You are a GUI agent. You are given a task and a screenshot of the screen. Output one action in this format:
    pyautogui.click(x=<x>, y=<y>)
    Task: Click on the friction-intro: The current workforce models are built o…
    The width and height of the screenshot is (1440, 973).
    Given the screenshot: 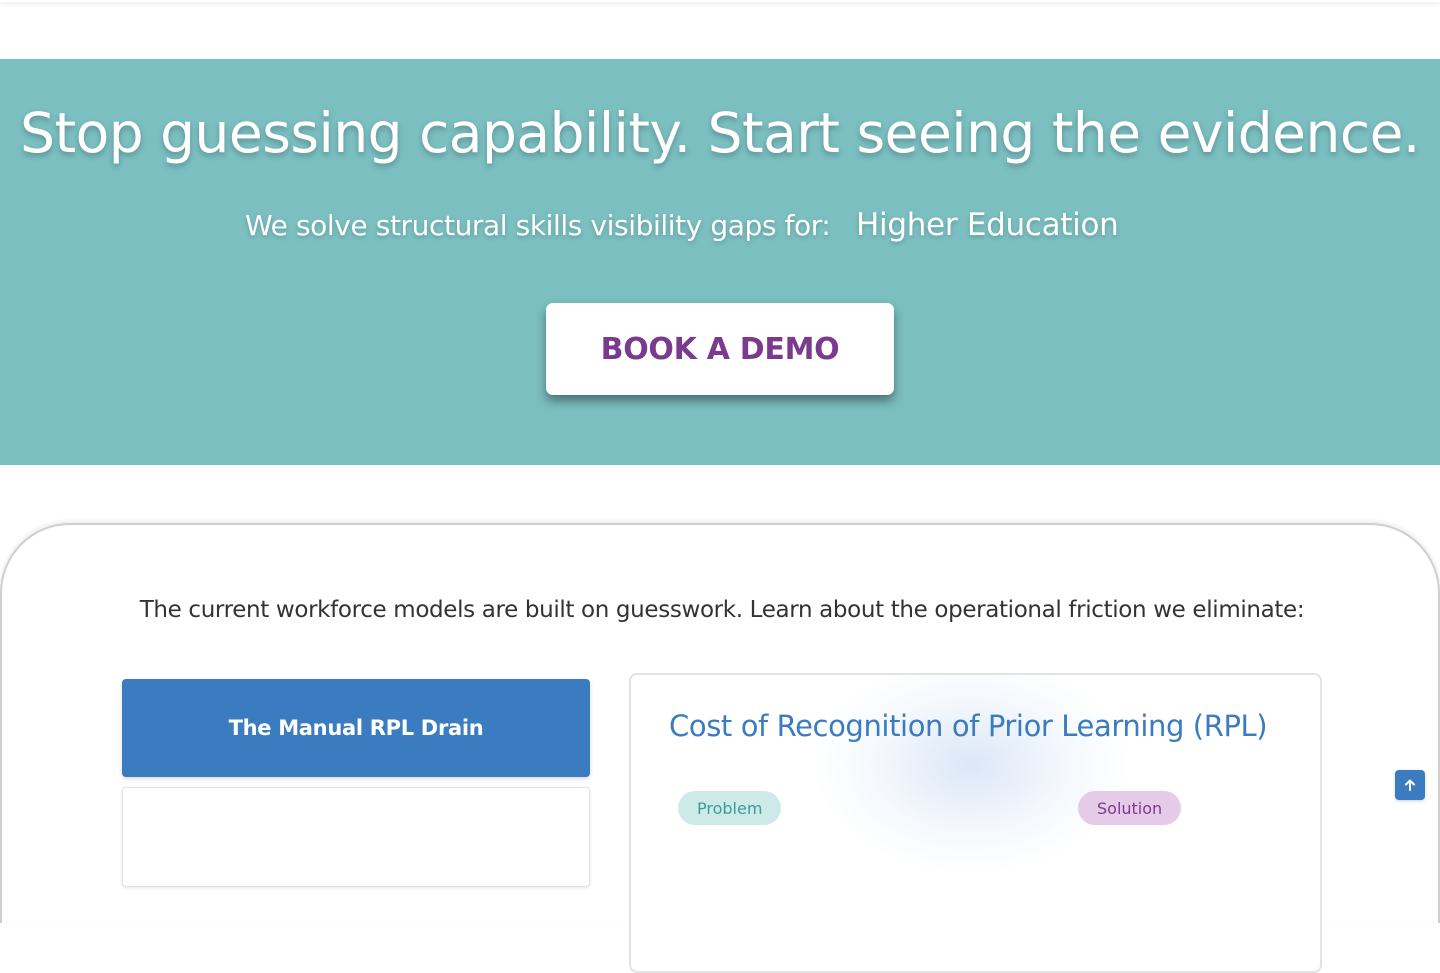 What is the action you would take?
    pyautogui.click(x=722, y=610)
    